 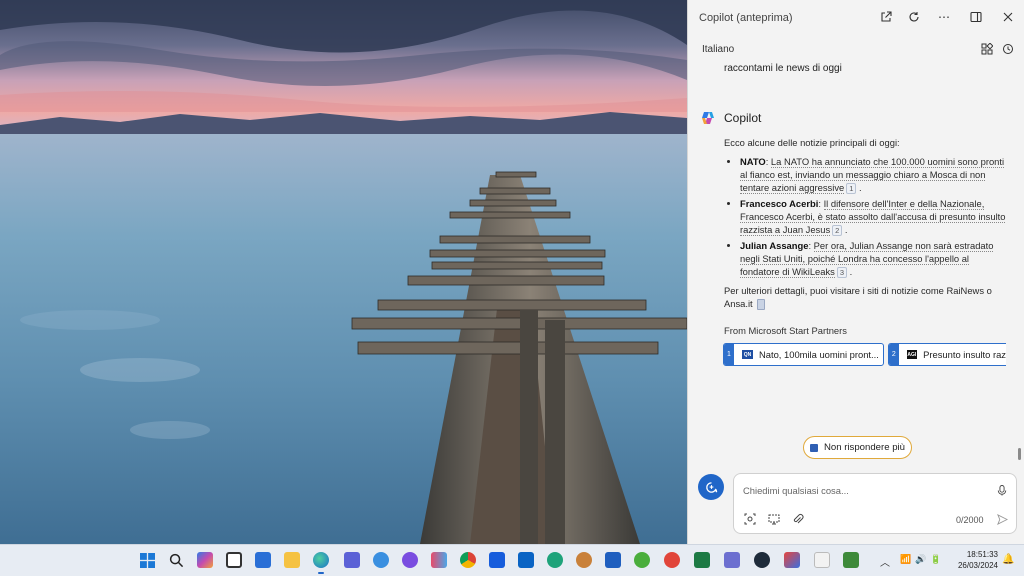 I want to click on source-logo-icon: QN, so click(x=747, y=354).